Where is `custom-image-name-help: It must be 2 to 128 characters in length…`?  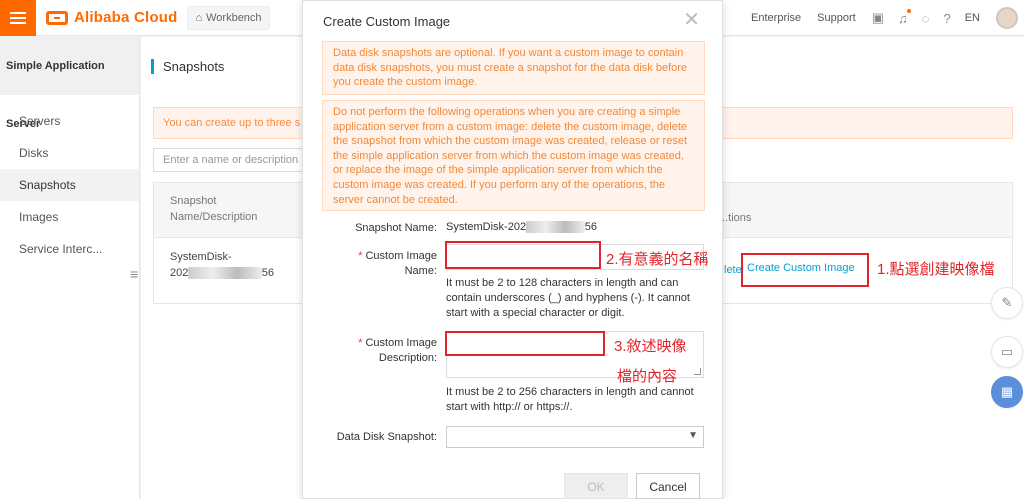 custom-image-name-help: It must be 2 to 128 characters in length… is located at coordinates (568, 298).